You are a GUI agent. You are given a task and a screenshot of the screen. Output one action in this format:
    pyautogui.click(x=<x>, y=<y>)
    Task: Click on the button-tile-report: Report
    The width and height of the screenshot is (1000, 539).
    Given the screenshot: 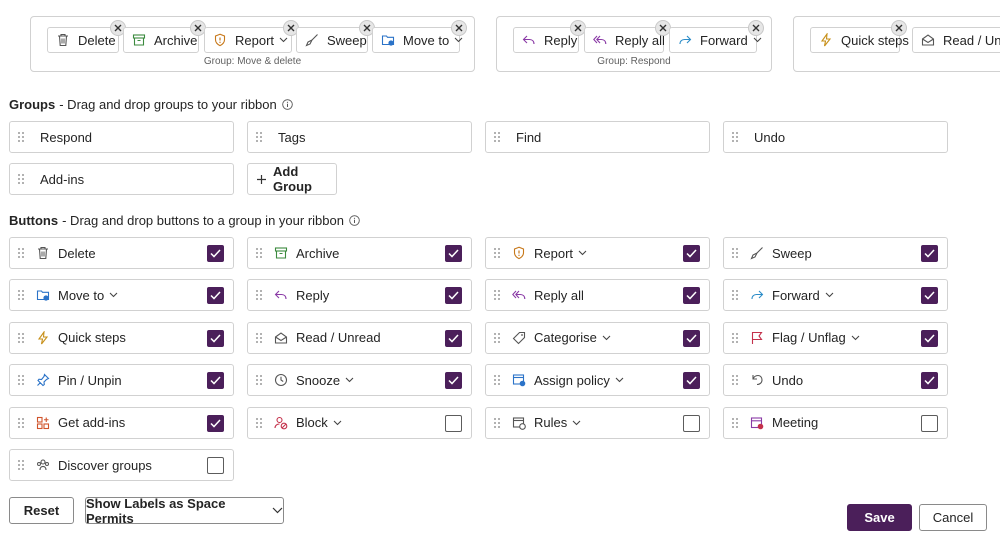 What is the action you would take?
    pyautogui.click(x=597, y=253)
    